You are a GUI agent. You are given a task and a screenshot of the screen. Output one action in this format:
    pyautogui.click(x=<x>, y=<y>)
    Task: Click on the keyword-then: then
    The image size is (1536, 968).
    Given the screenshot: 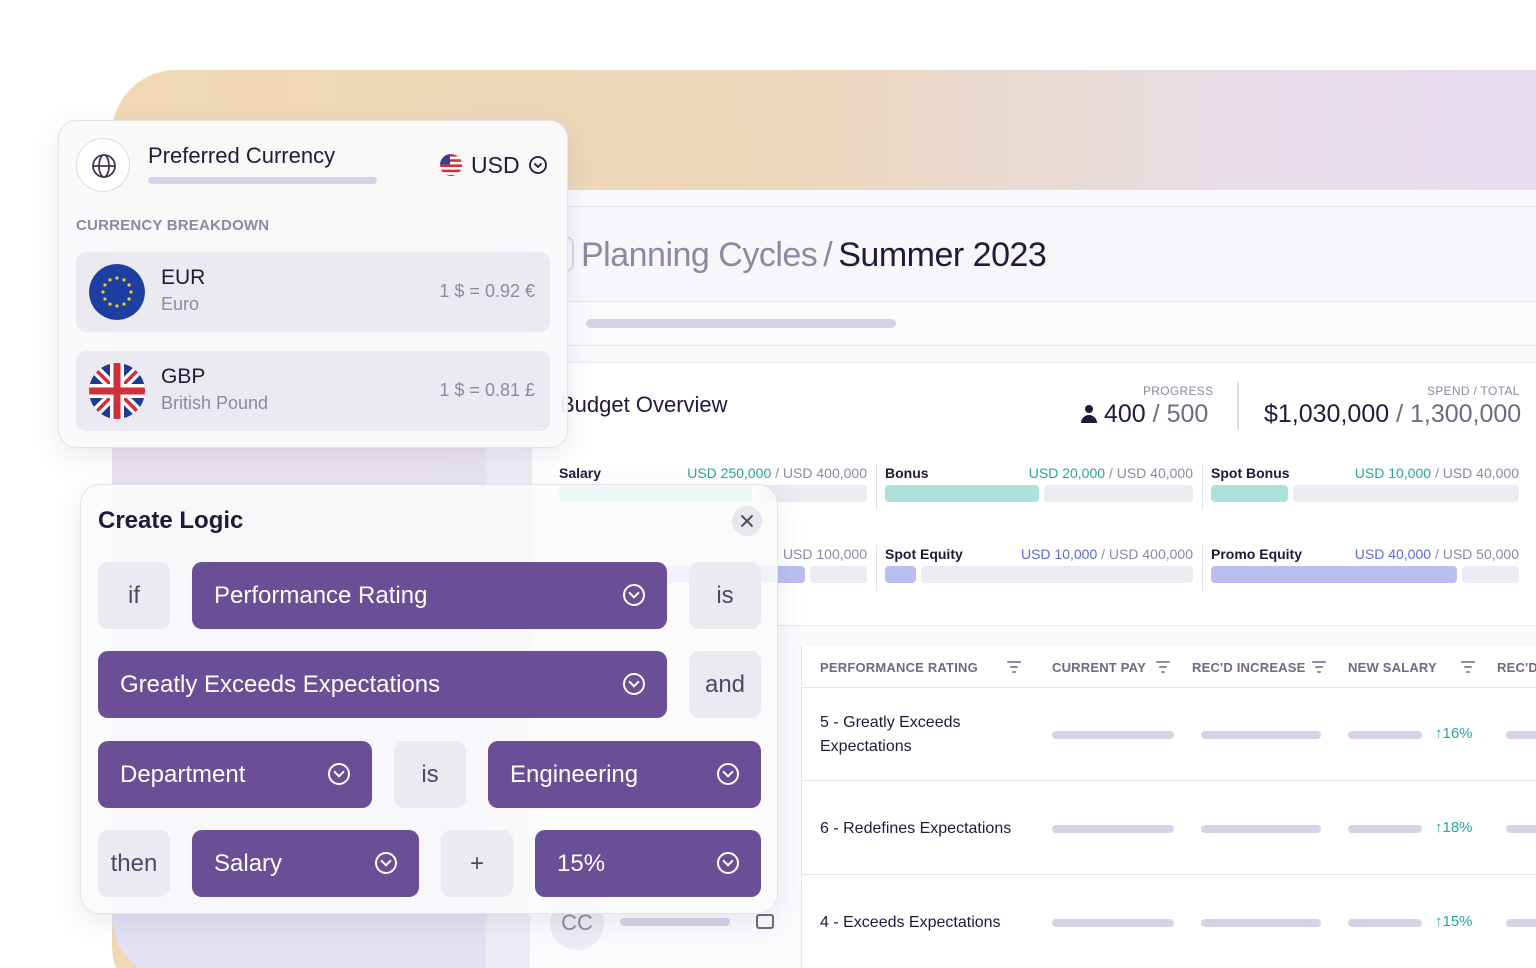 What is the action you would take?
    pyautogui.click(x=134, y=863)
    